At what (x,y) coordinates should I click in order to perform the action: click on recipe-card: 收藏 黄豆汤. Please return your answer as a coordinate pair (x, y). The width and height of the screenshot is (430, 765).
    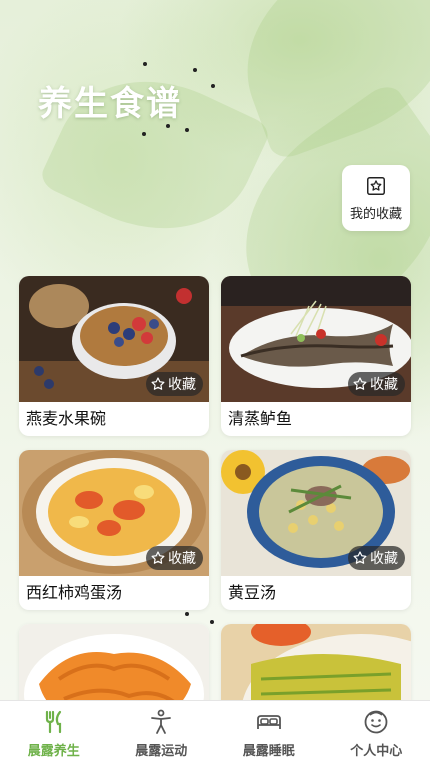
    Looking at the image, I should click on (316, 530).